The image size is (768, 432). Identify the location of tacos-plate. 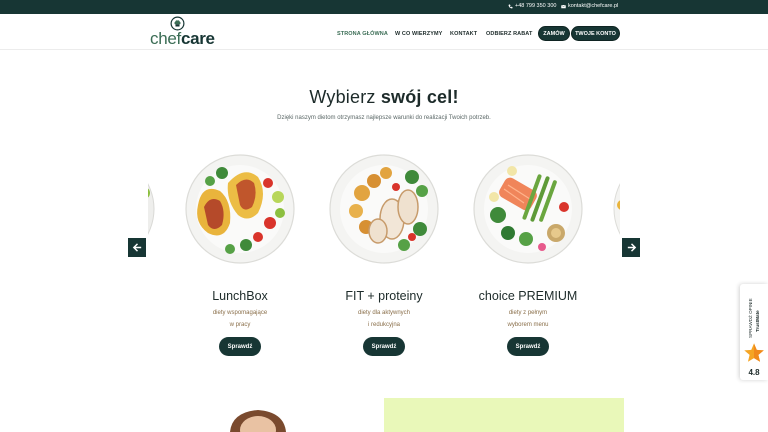
(240, 209).